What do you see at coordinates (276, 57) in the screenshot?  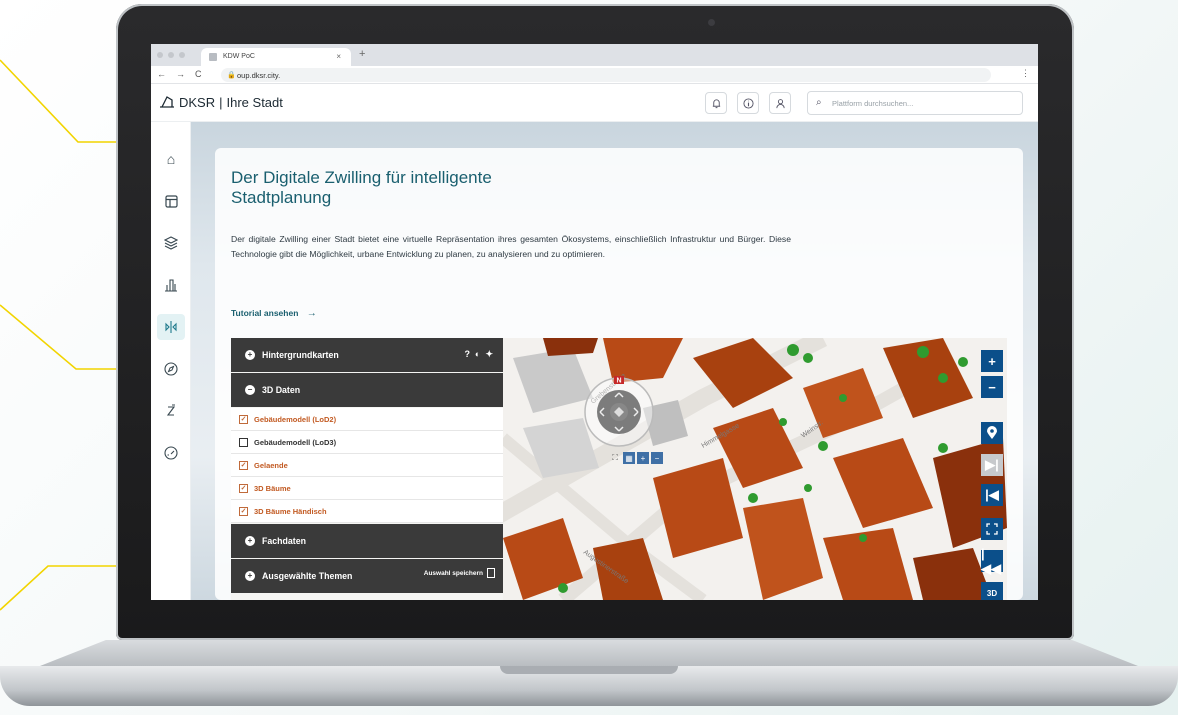 I see `browser-tab: KDW PoC ×` at bounding box center [276, 57].